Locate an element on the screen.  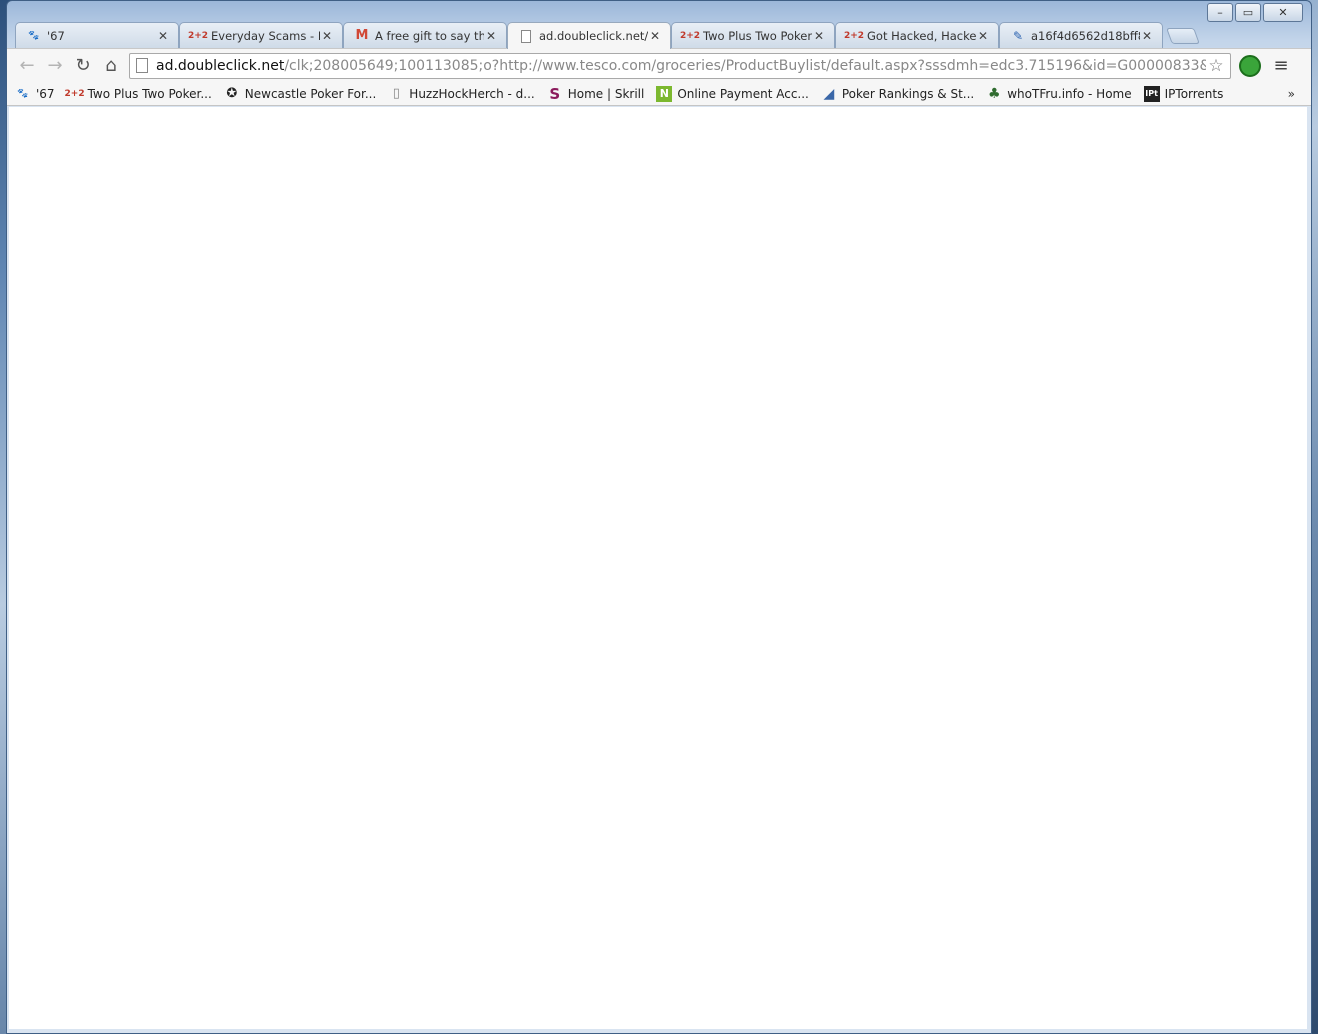
bookmark-skrill: S Home | Skrill is located at coordinates (596, 93).